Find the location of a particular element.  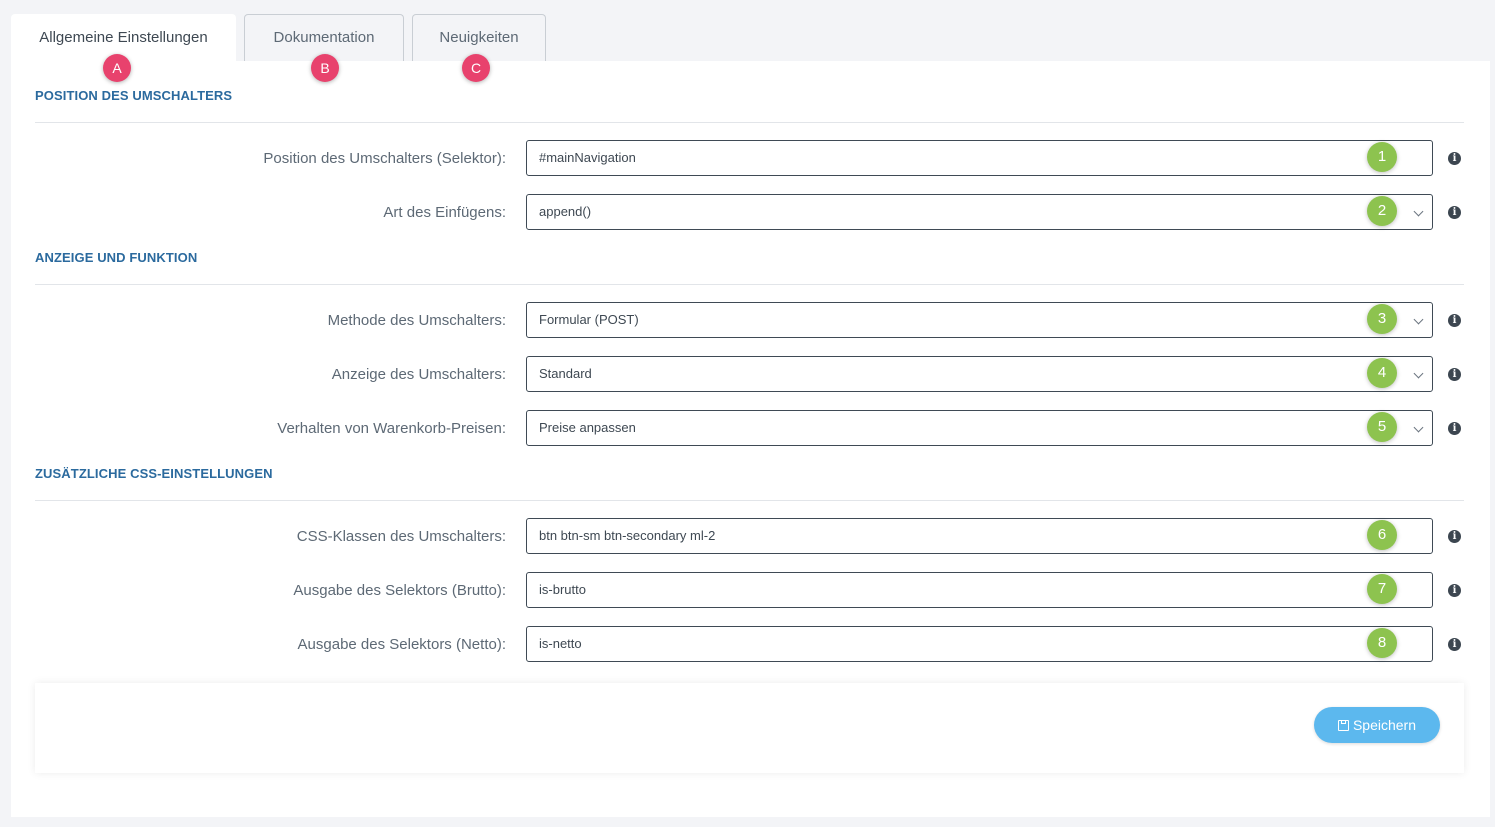

section-title-css: ZUSÄTZLICHE CSS-EINSTELLUNGEN is located at coordinates (154, 473).